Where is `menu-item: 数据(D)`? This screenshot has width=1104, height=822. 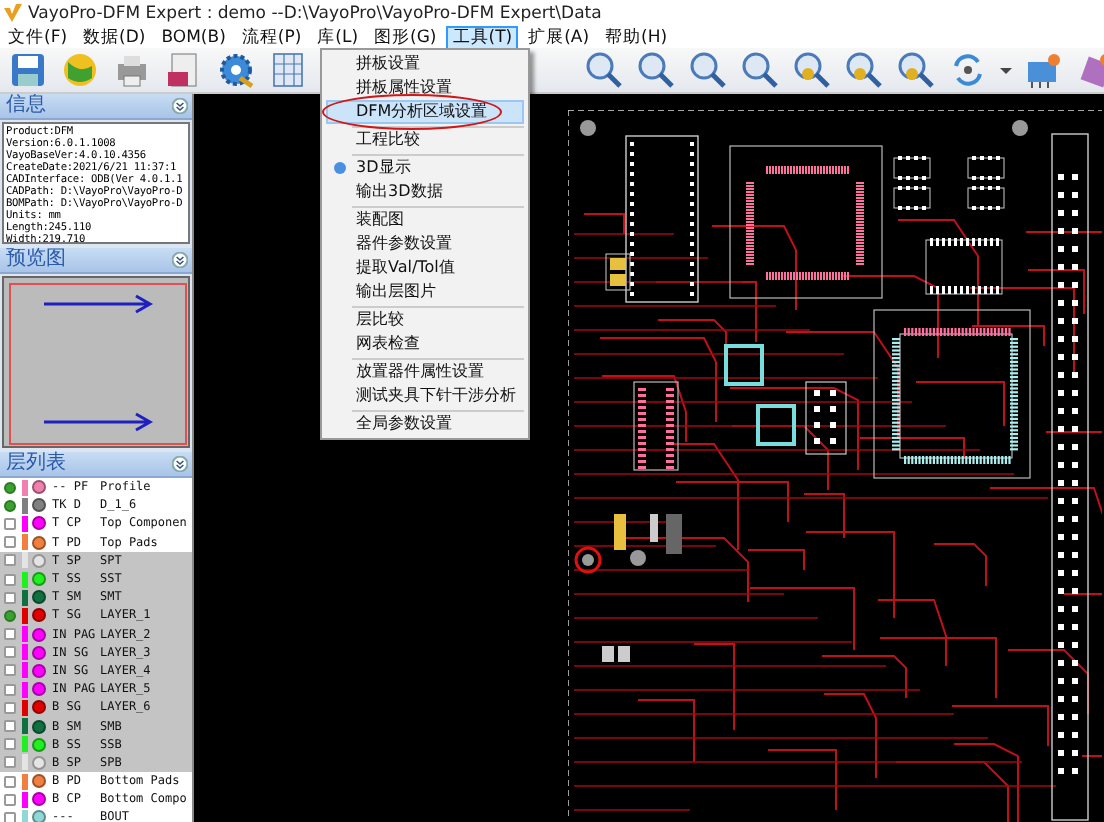
menu-item: 数据(D) is located at coordinates (114, 37).